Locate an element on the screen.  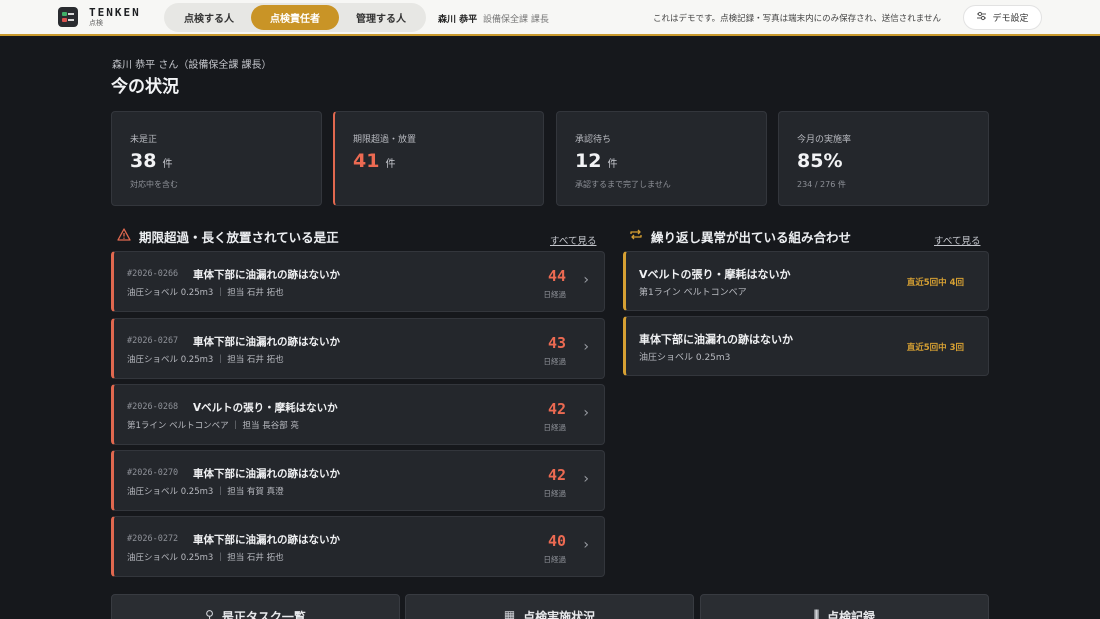
app-logo: TENKEN 点検 is located at coordinates (99, 17).